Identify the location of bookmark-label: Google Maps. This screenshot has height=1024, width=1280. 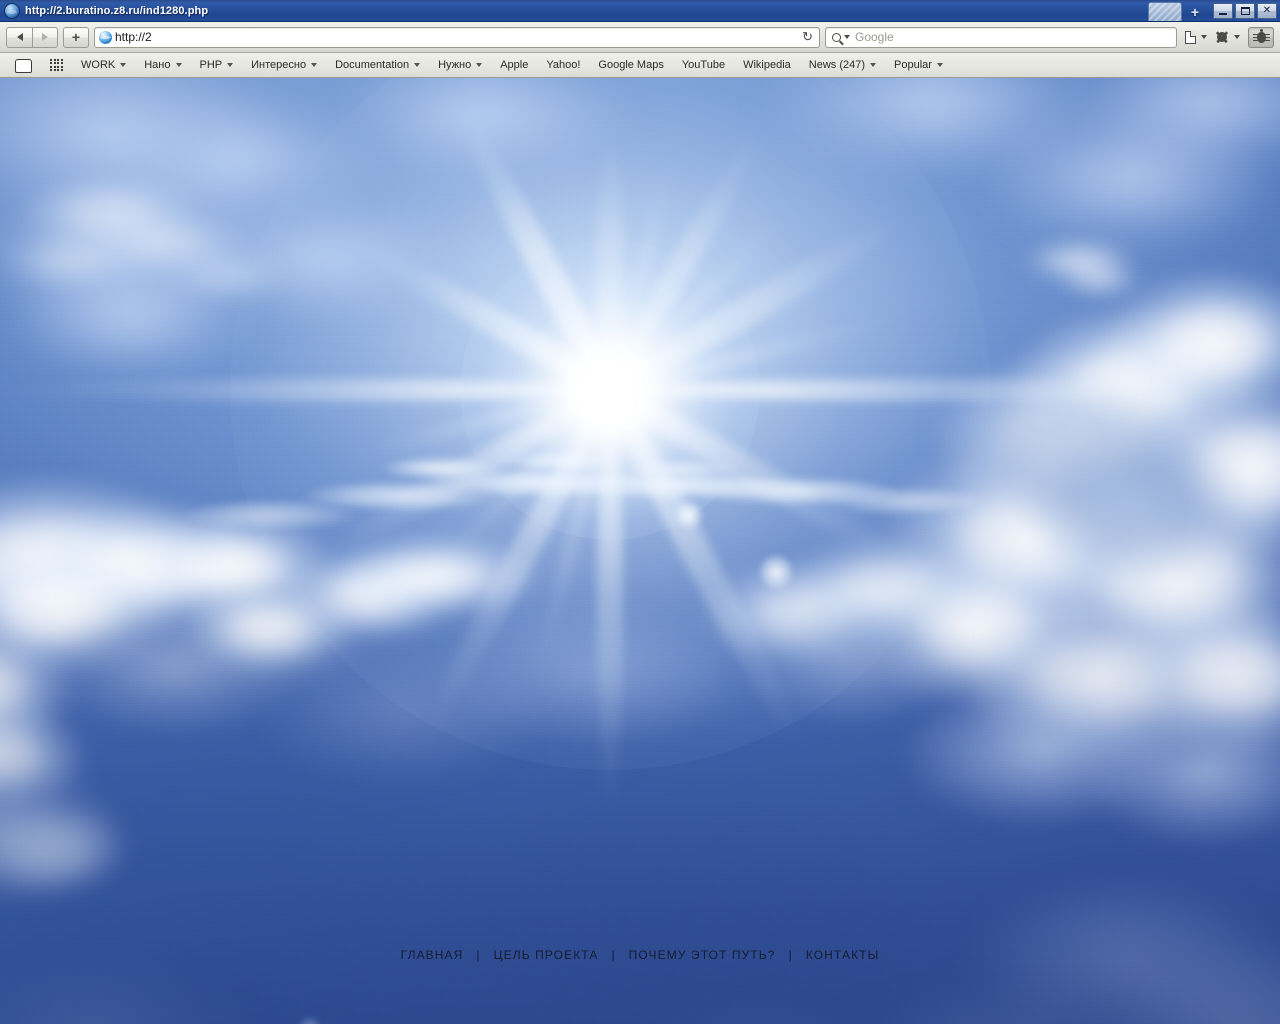
(631, 65).